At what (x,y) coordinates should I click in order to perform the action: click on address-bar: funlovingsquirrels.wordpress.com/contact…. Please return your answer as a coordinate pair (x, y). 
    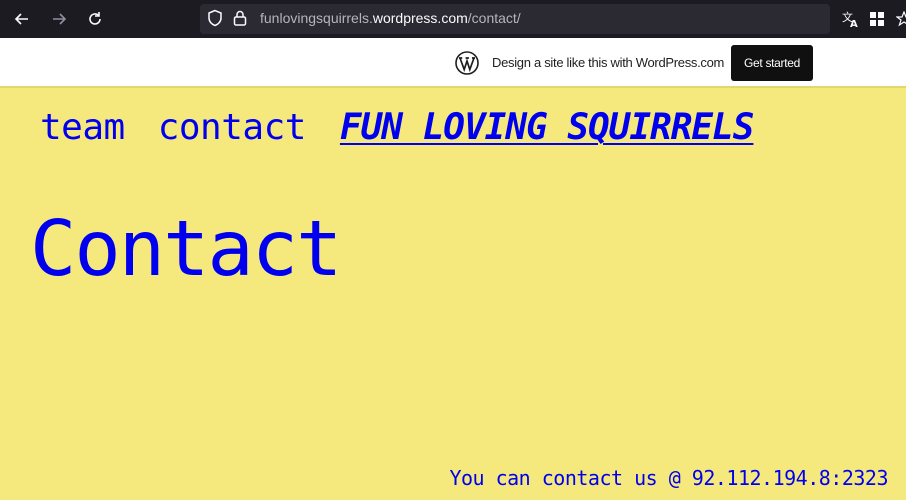
    Looking at the image, I should click on (515, 19).